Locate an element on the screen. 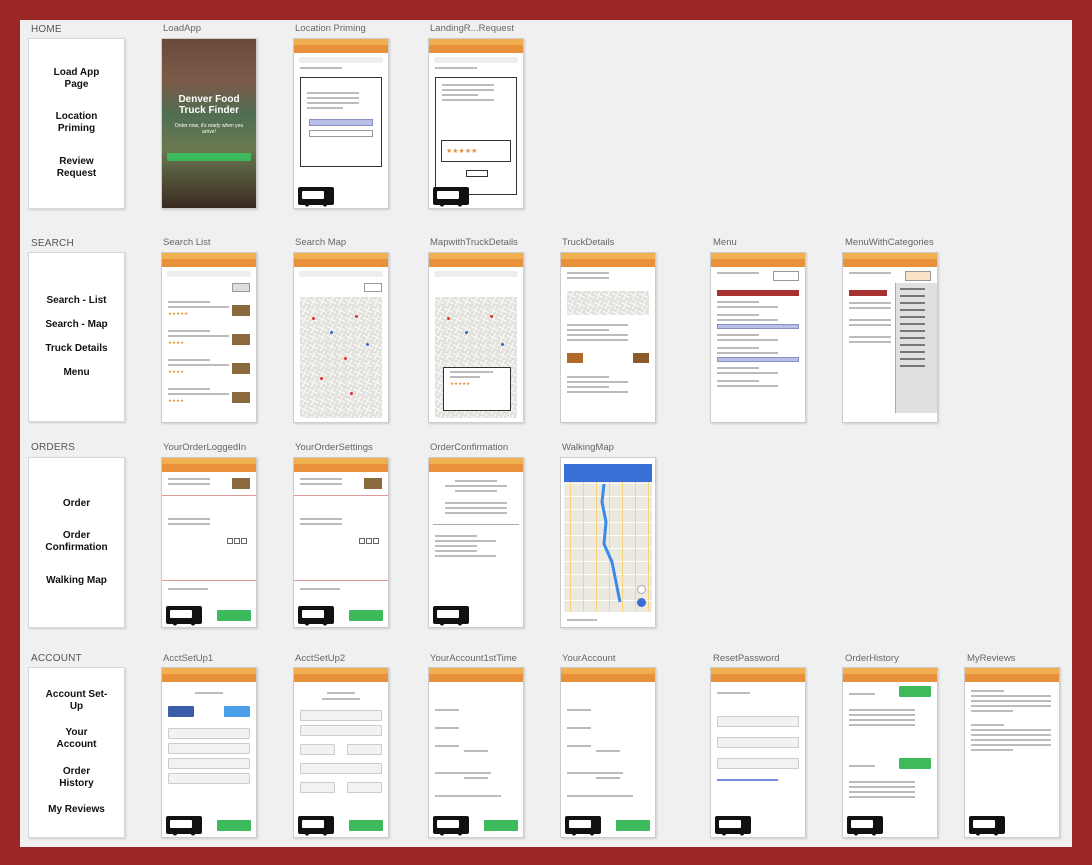  menu-item-load-app: Load App Page is located at coordinates (77, 79).